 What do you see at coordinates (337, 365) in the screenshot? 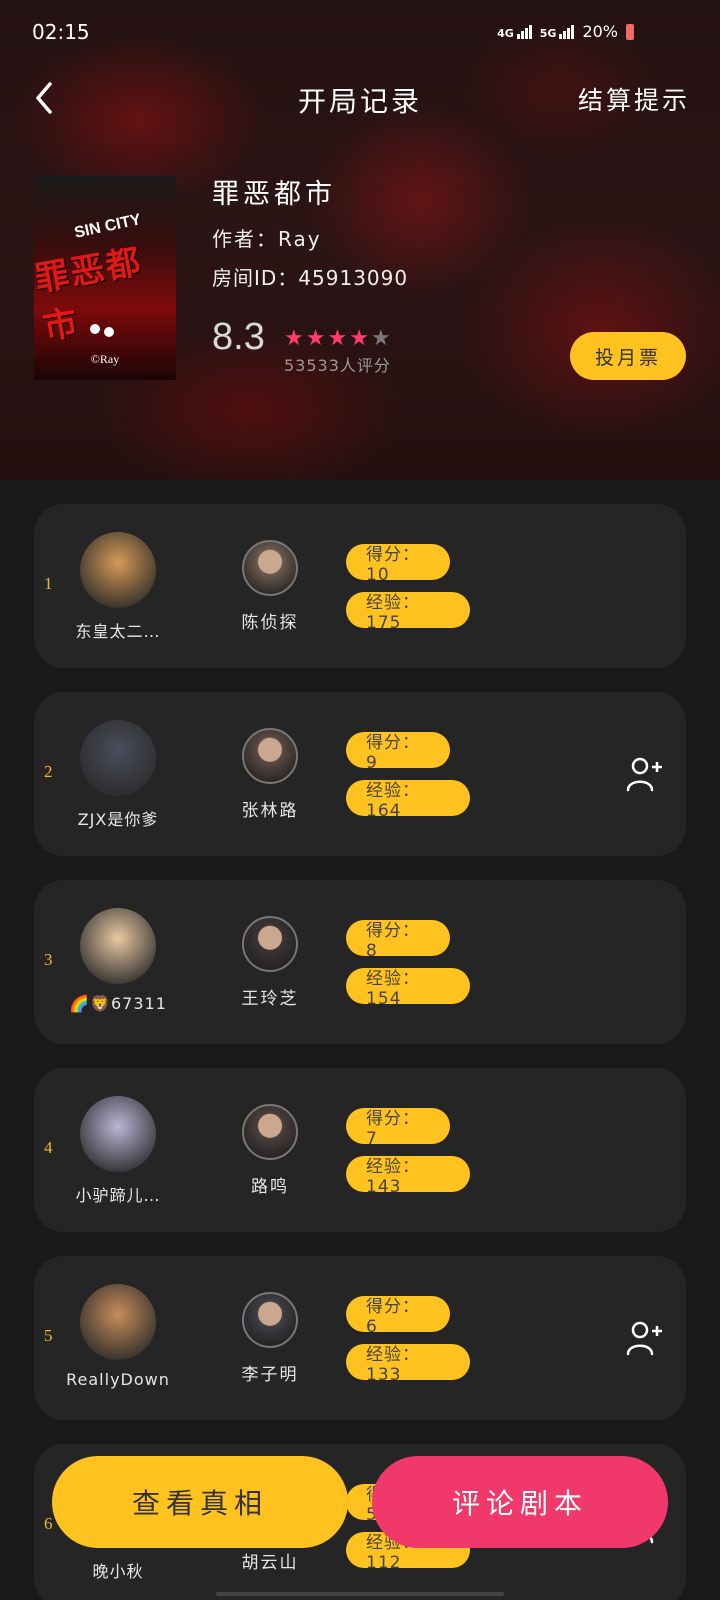
I see `rating-count: 53533人评分` at bounding box center [337, 365].